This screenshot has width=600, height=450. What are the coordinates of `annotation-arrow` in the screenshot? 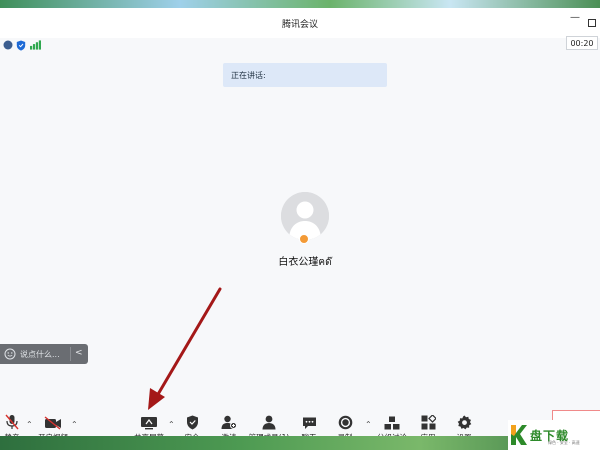 It's located at (185, 348).